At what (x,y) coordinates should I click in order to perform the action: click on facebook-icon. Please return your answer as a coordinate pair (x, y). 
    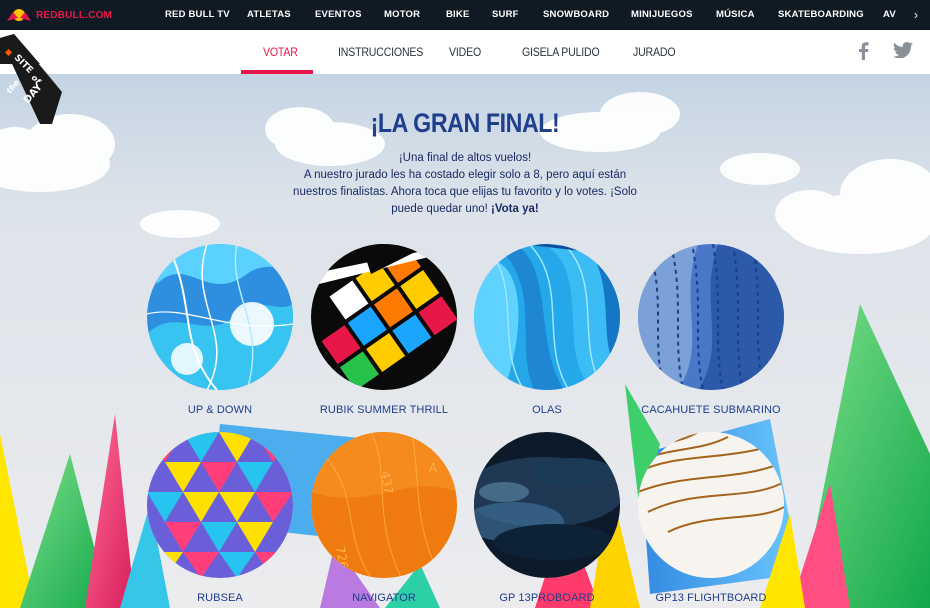
    Looking at the image, I should click on (863, 53).